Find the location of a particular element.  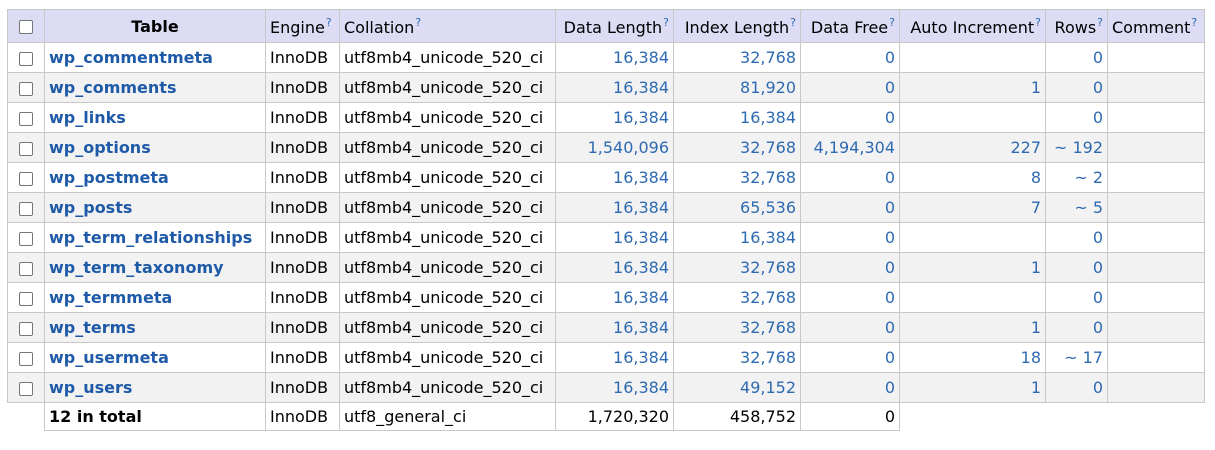

col-header-collation: Collation? is located at coordinates (447, 26).